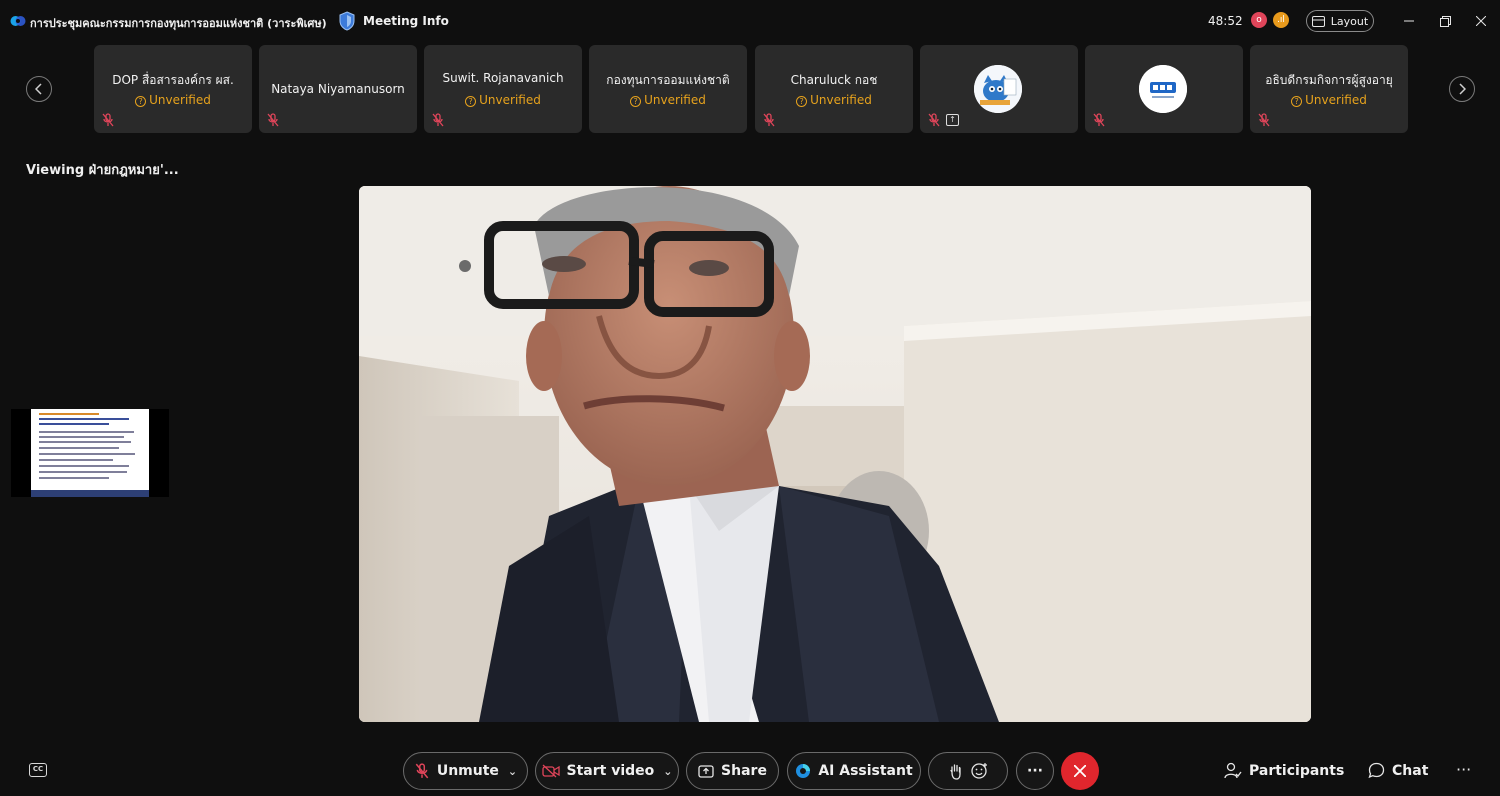 Image resolution: width=1500 pixels, height=796 pixels. I want to click on meeting-timer: 48:52, so click(1225, 21).